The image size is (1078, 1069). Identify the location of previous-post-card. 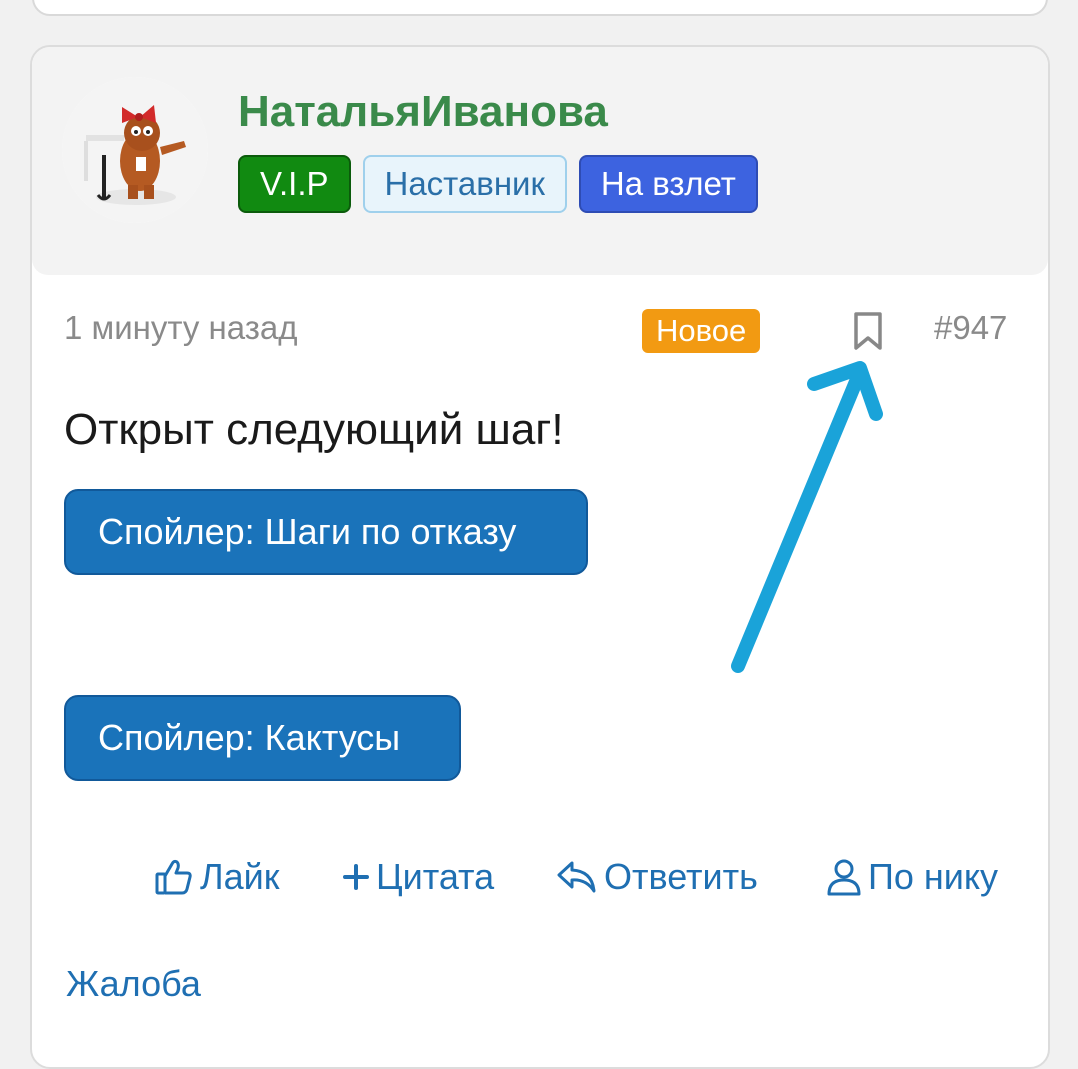
(540, 8).